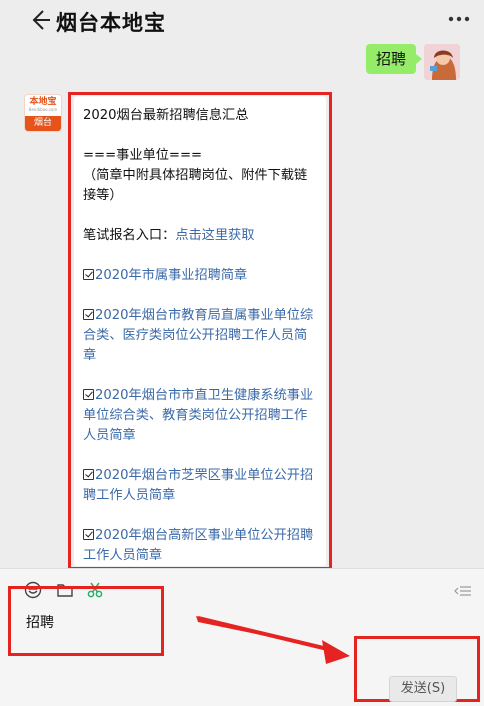 The width and height of the screenshot is (484, 706). Describe the element at coordinates (463, 591) in the screenshot. I see `chat-history-icon` at that location.